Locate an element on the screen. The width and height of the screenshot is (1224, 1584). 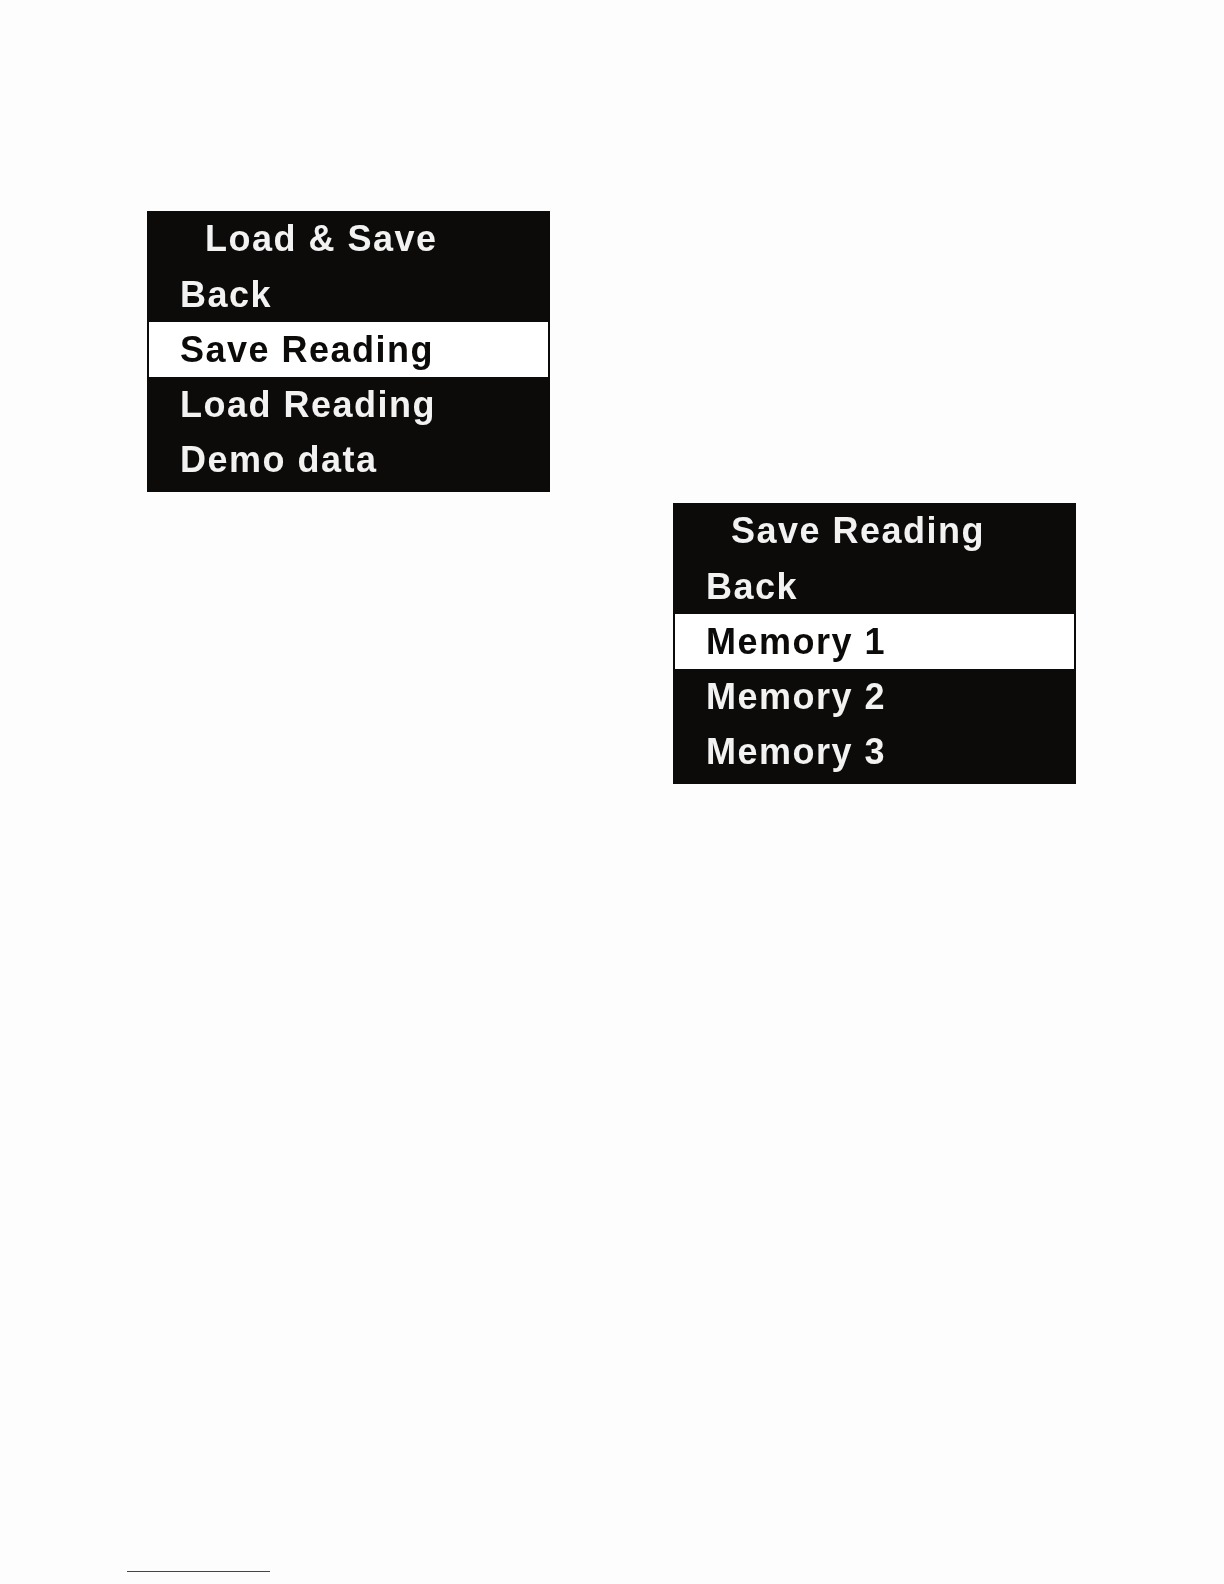
menu-item: Memory 3 is located at coordinates (874, 751).